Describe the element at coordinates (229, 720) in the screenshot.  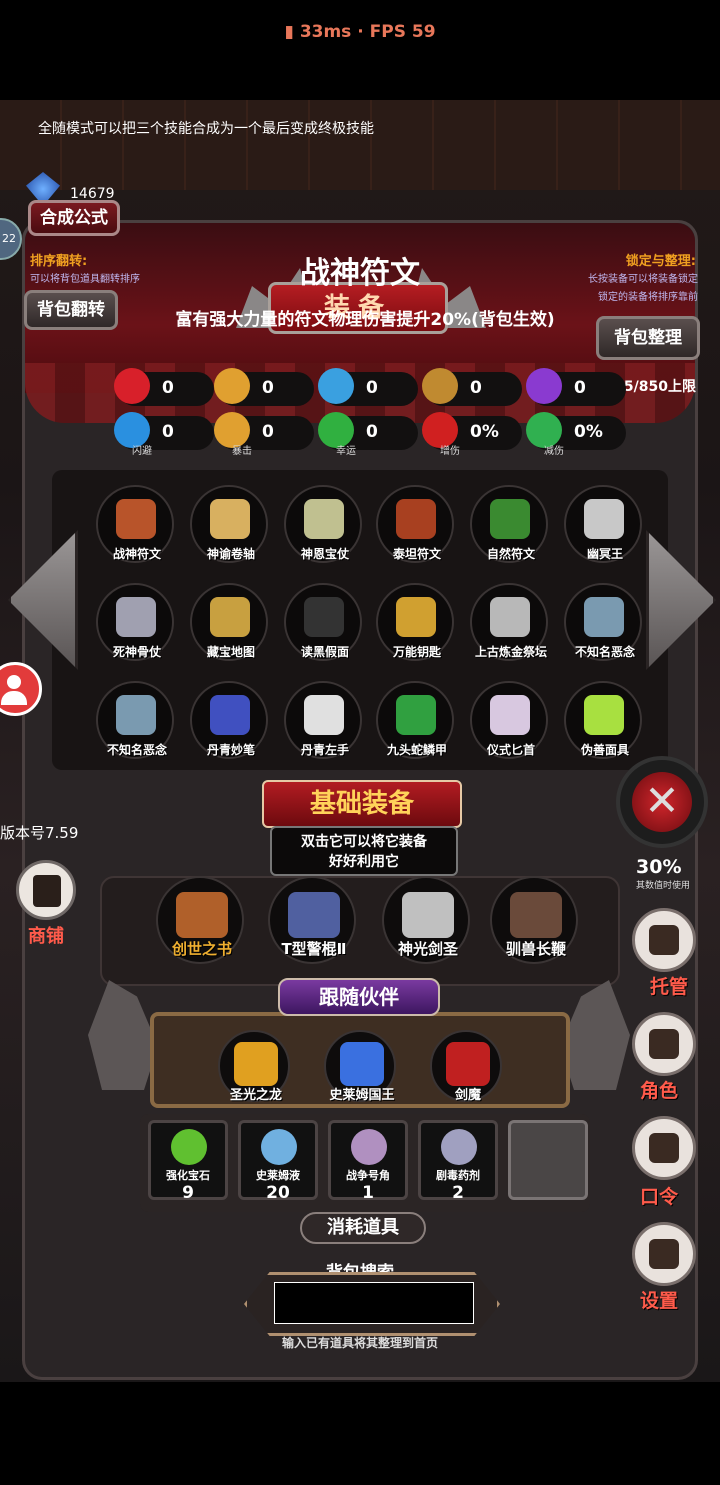
I see `inventory-item: 丹青妙笔` at that location.